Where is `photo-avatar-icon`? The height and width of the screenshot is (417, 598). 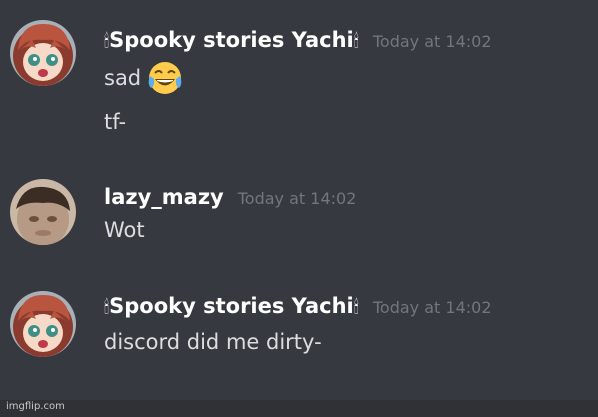 photo-avatar-icon is located at coordinates (43, 212).